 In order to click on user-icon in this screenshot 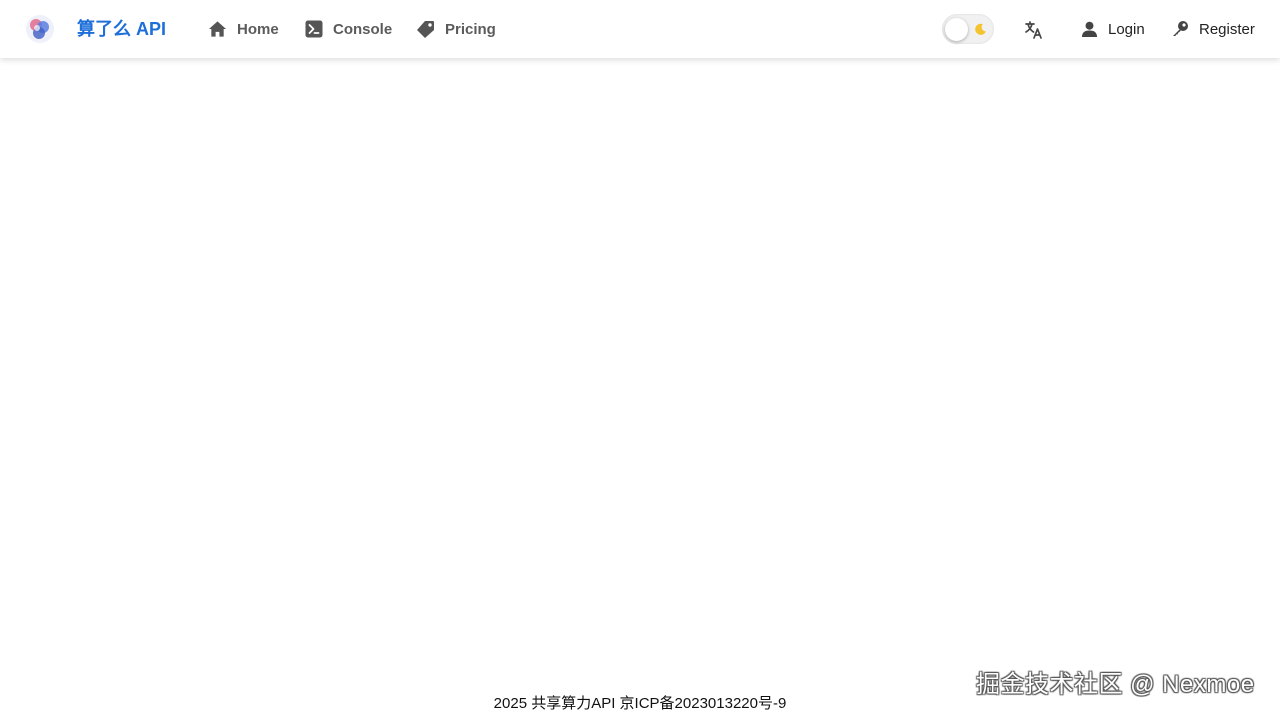, I will do `click(1089, 29)`.